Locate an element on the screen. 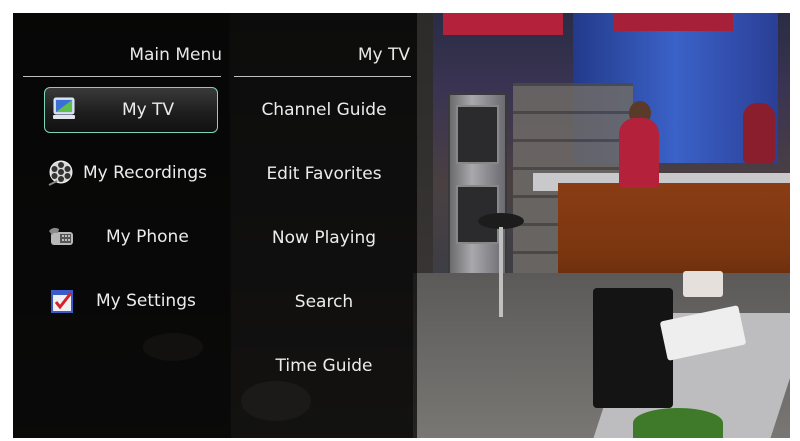  submenu-item-label: Now Playing is located at coordinates (324, 238).